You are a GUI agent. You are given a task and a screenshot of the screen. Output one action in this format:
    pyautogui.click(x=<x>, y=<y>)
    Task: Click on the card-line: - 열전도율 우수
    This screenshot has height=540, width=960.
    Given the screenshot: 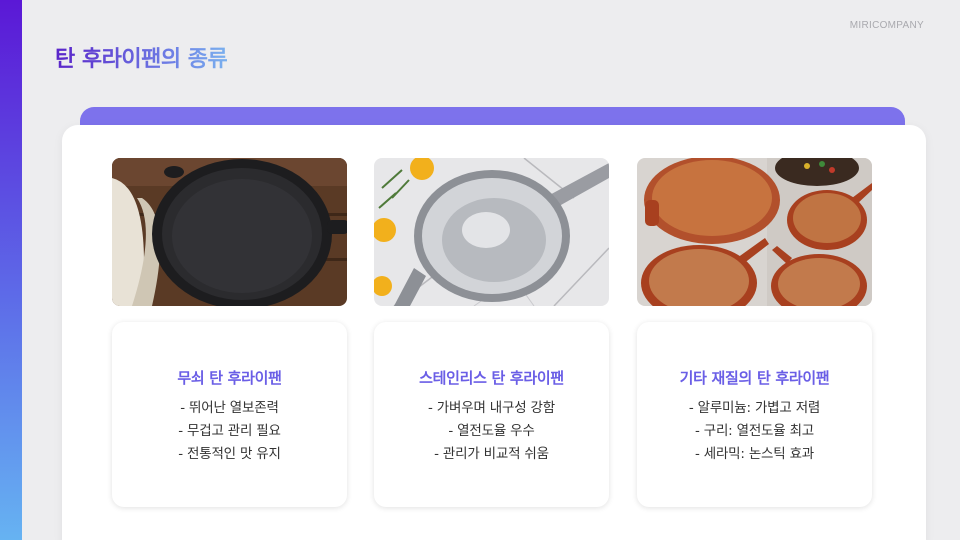 What is the action you would take?
    pyautogui.click(x=491, y=431)
    